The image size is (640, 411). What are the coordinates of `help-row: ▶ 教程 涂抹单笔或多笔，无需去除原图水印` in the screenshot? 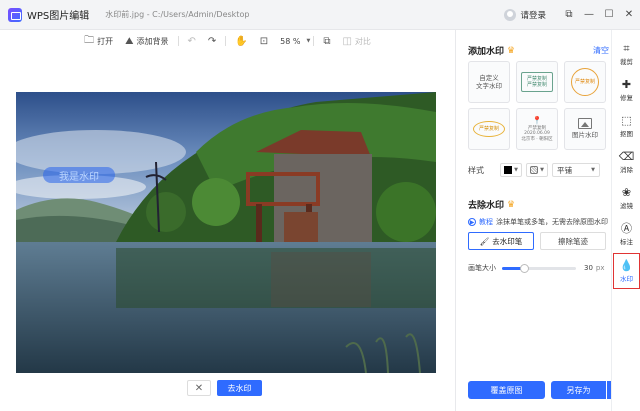 It's located at (538, 222).